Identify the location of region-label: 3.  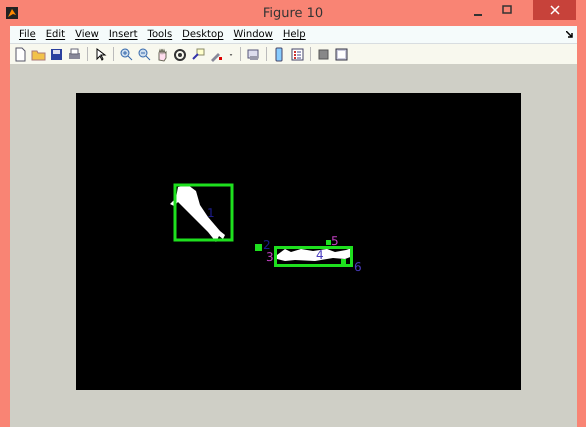
(270, 257).